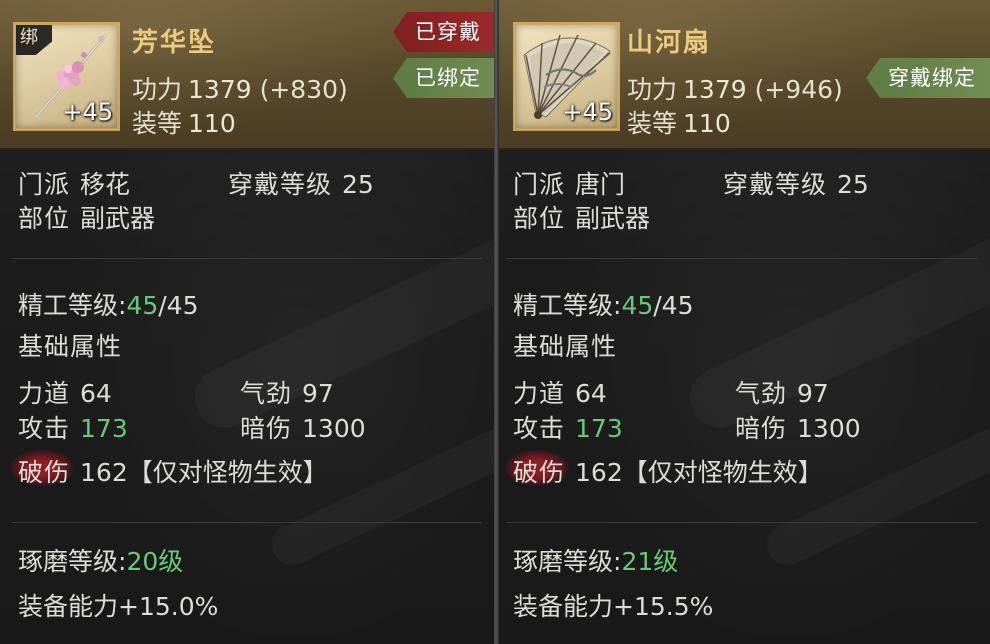 This screenshot has height=644, width=990. What do you see at coordinates (44, 428) in the screenshot?
I see `attack-label: 攻击` at bounding box center [44, 428].